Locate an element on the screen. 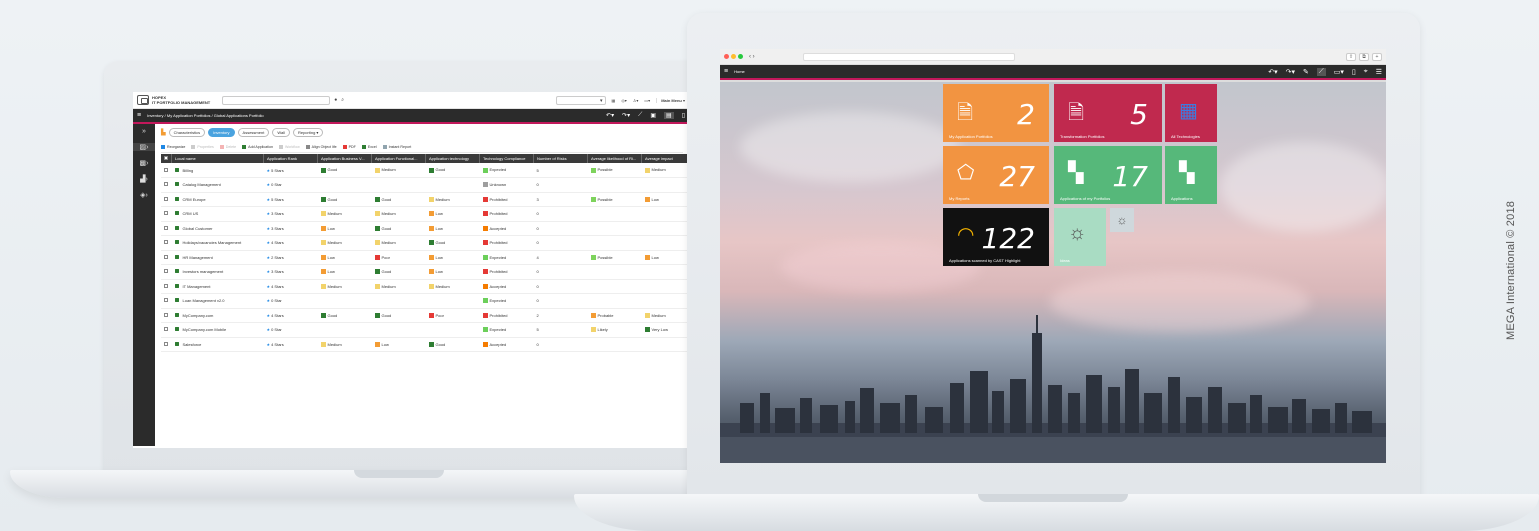 This screenshot has height=531, width=1539. add-idea-icon: ☼ is located at coordinates (1122, 220).